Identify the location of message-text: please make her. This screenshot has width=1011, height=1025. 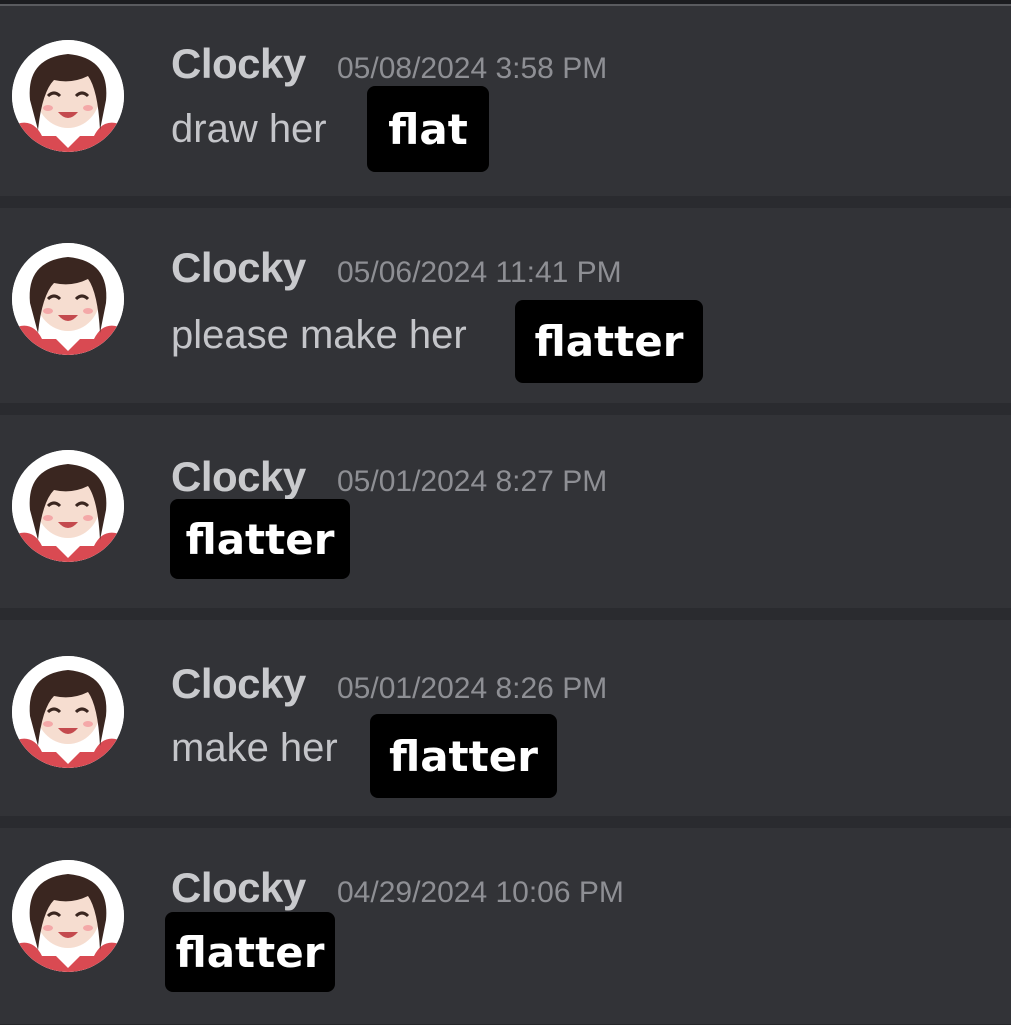
(319, 335).